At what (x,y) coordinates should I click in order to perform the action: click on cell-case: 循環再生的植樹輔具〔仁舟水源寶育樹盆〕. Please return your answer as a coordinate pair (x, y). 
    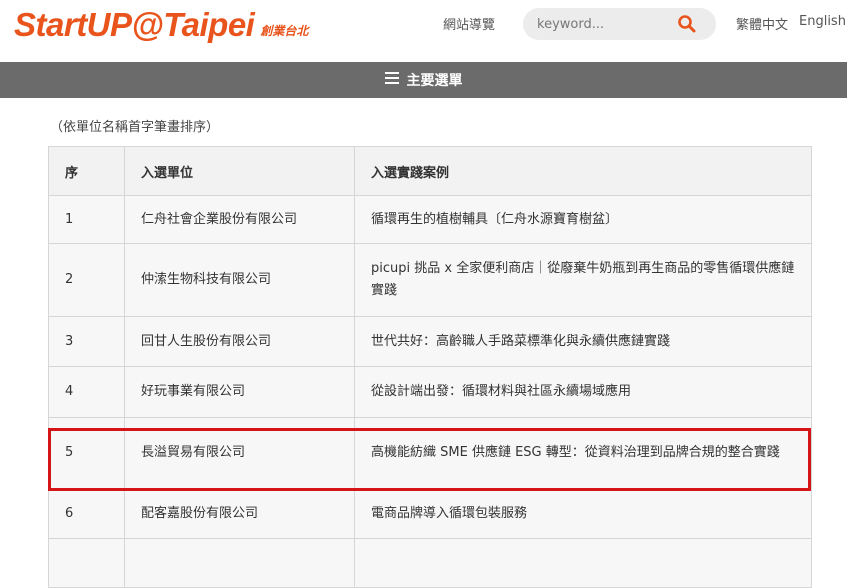
    Looking at the image, I should click on (583, 219).